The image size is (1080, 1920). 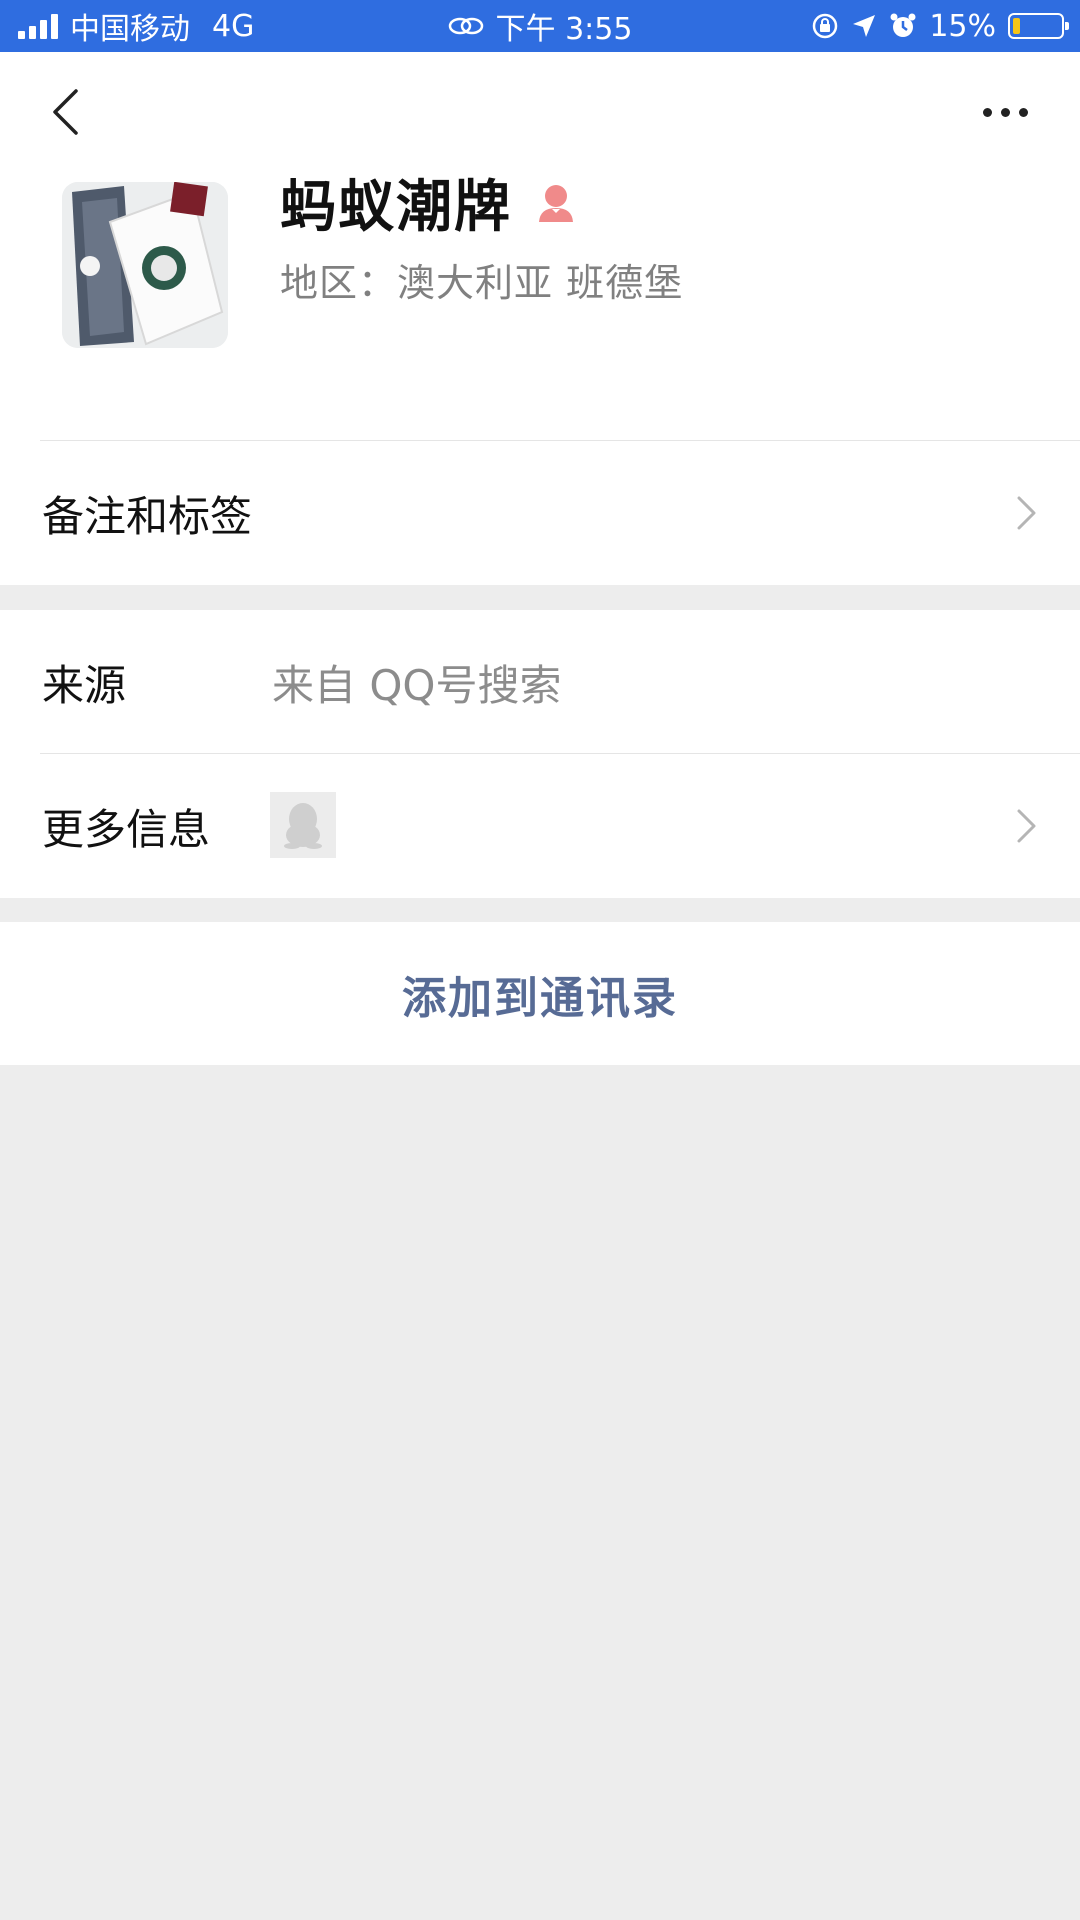 What do you see at coordinates (540, 993) in the screenshot?
I see `add-to-contacts-button: 添加到通讯录` at bounding box center [540, 993].